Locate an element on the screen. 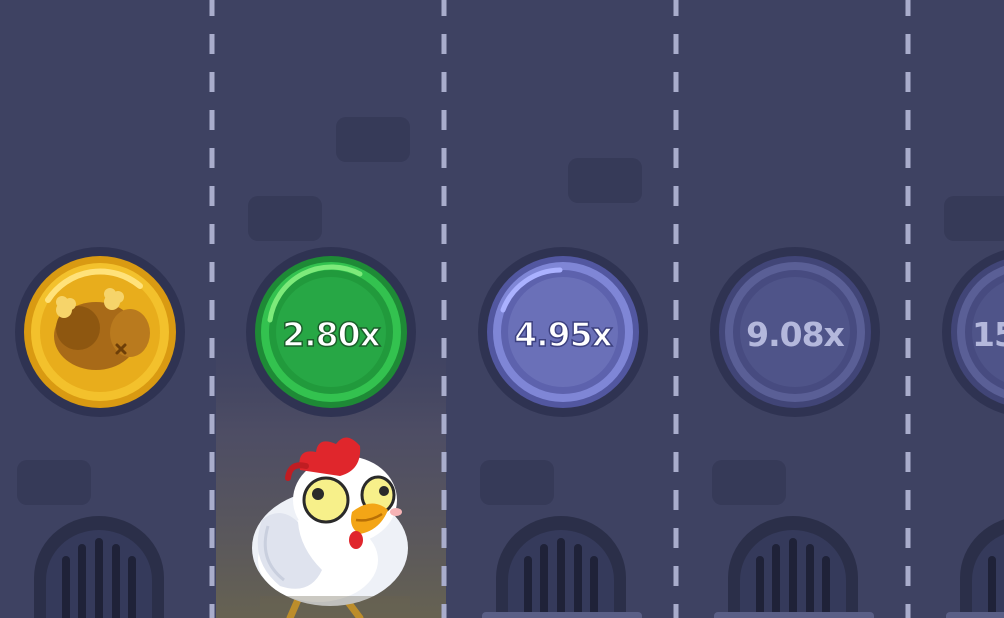 The image size is (1004, 618). multiplier-label: 4.95x is located at coordinates (563, 334).